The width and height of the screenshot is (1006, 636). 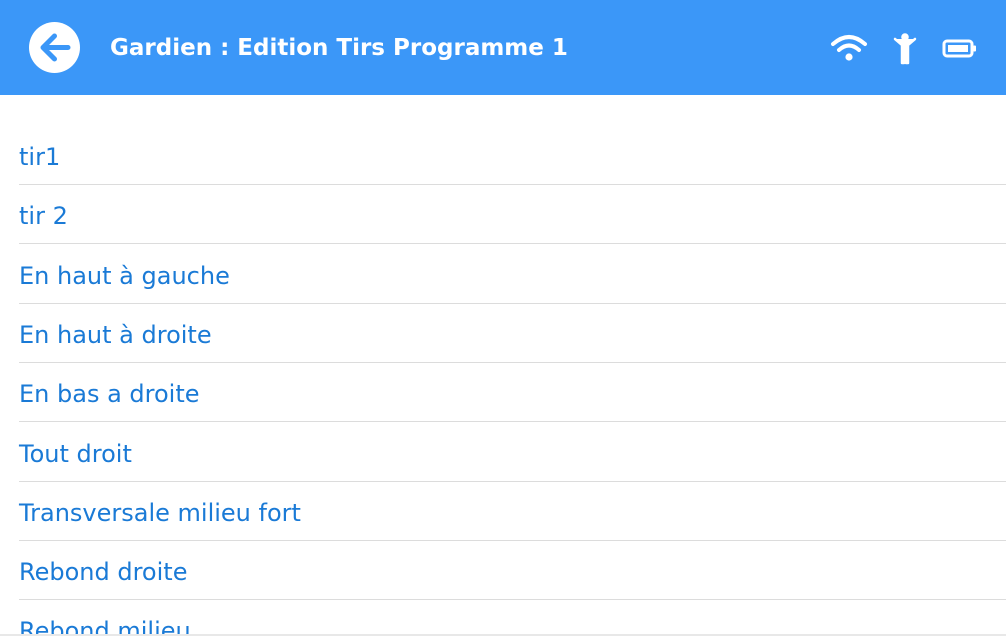 What do you see at coordinates (109, 394) in the screenshot?
I see `list-item-label: En bas a droite` at bounding box center [109, 394].